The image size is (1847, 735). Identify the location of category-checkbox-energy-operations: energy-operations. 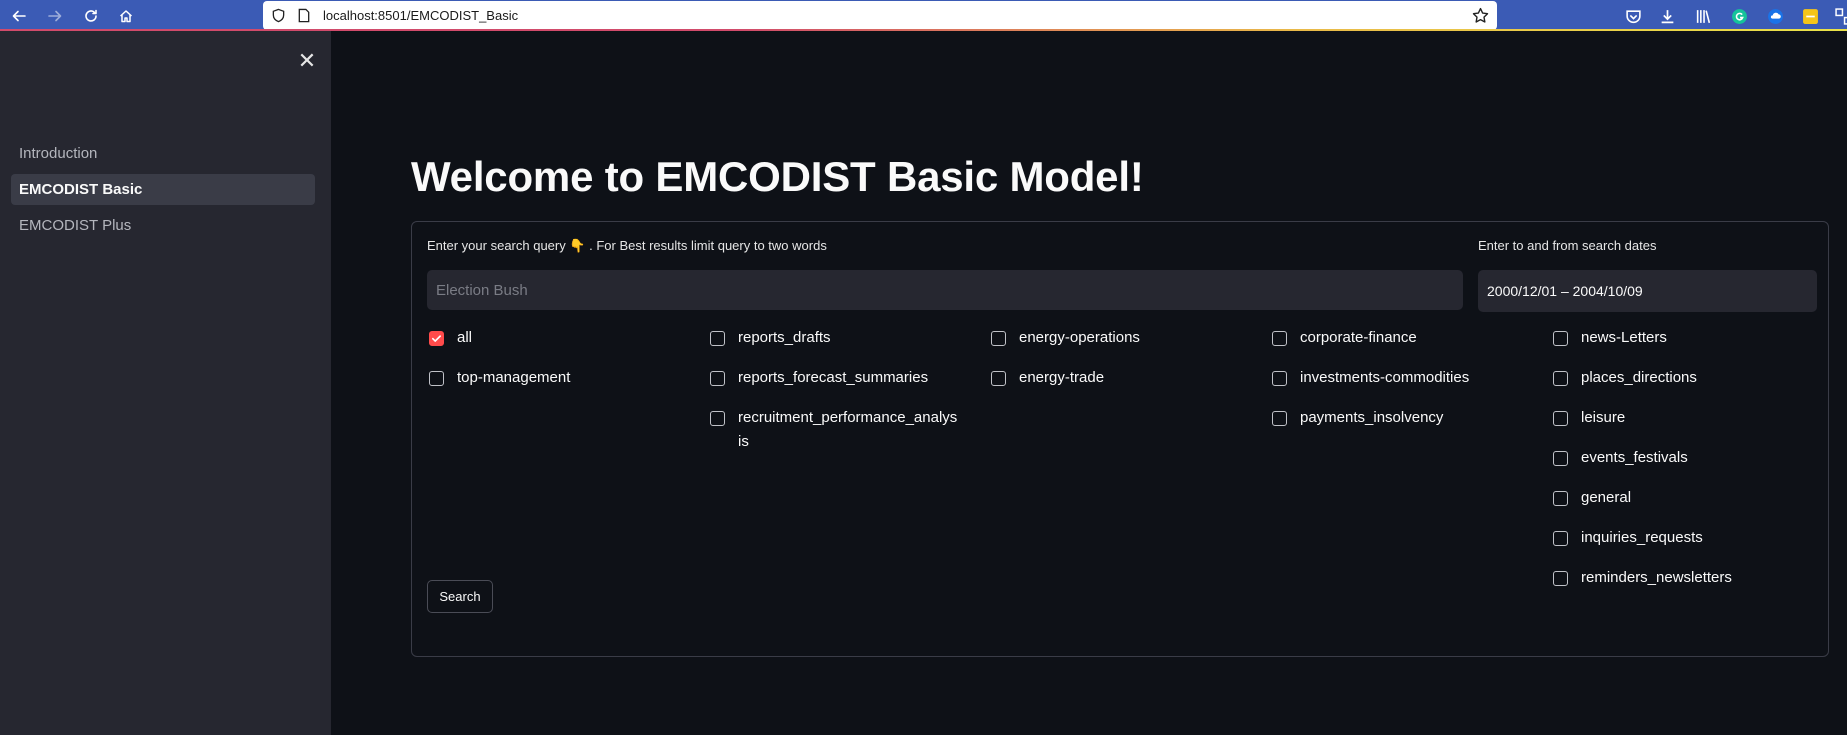
(1065, 338).